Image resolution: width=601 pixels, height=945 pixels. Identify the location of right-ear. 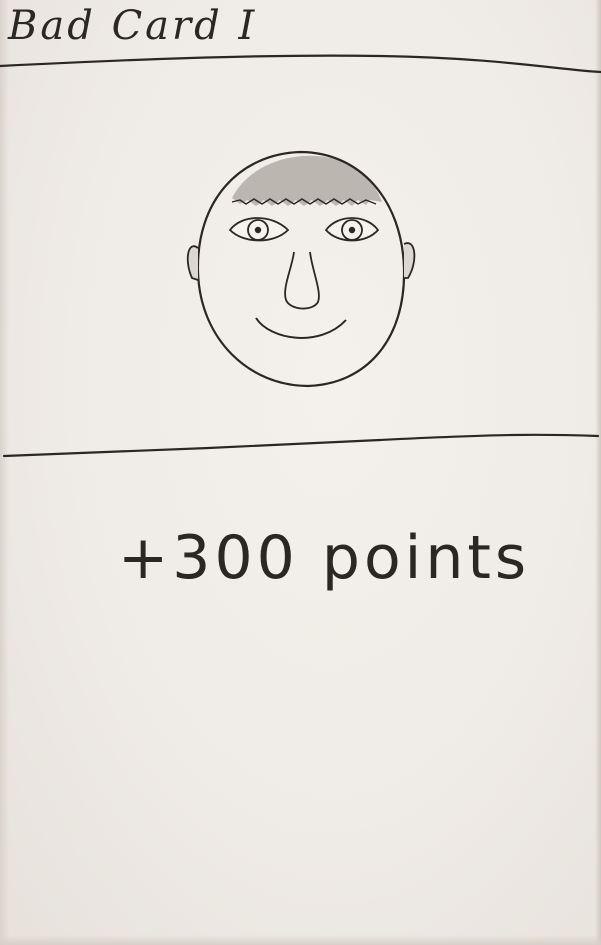
(409, 260).